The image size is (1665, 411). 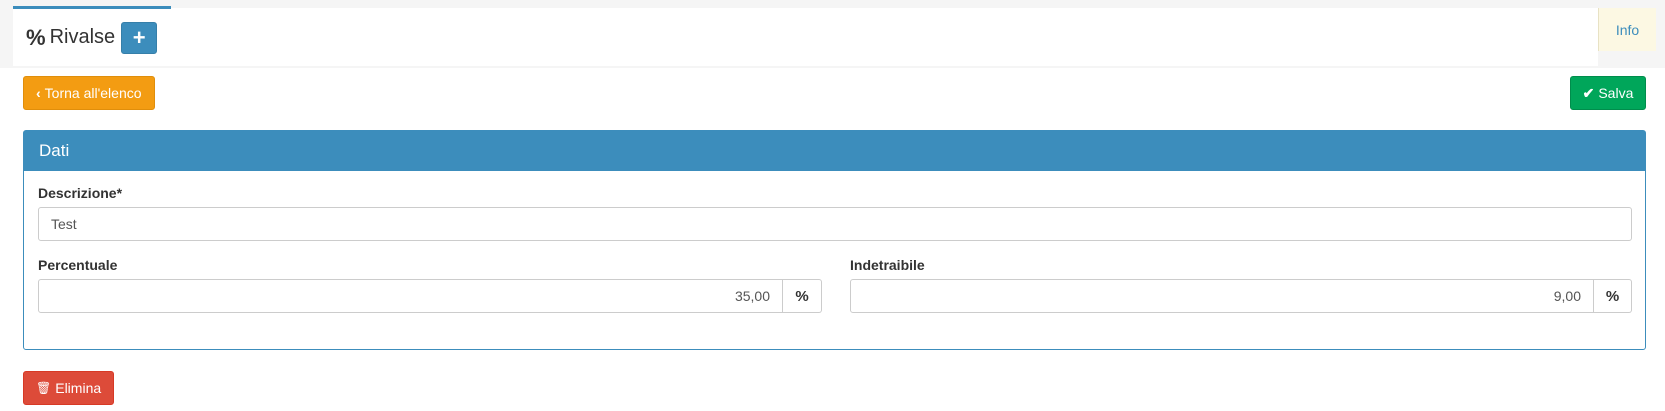 What do you see at coordinates (1588, 92) in the screenshot?
I see `check-icon: ✔` at bounding box center [1588, 92].